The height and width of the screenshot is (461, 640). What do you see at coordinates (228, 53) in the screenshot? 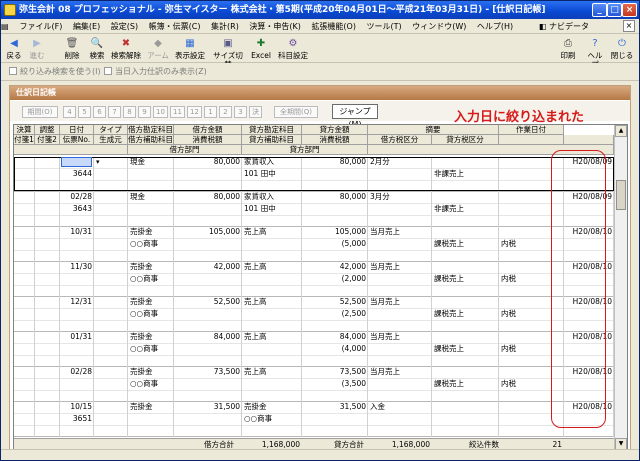
I see `size-toggle-button: ▣サイズ切替` at bounding box center [228, 53].